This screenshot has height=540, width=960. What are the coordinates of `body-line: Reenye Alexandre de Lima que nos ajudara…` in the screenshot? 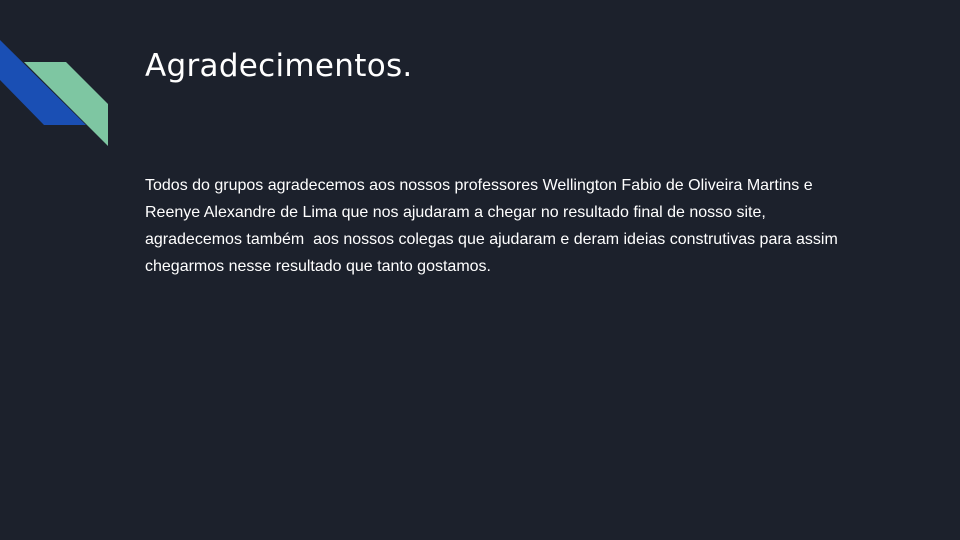 It's located at (455, 212).